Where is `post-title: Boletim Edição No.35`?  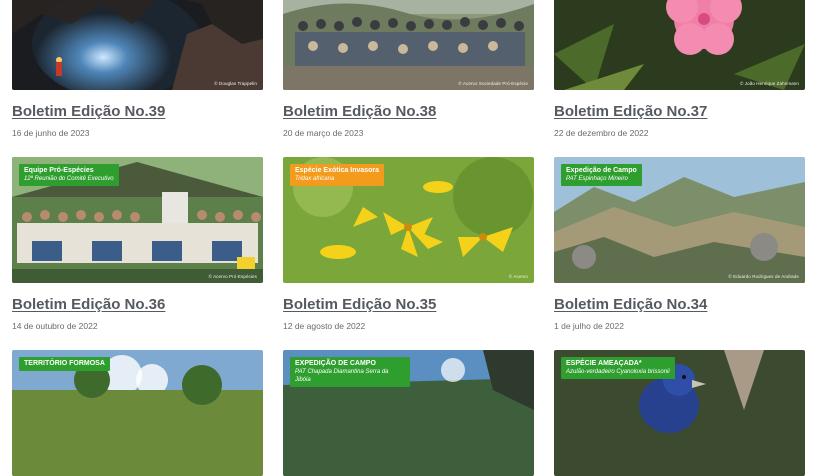
post-title: Boletim Edição No.35 is located at coordinates (359, 304).